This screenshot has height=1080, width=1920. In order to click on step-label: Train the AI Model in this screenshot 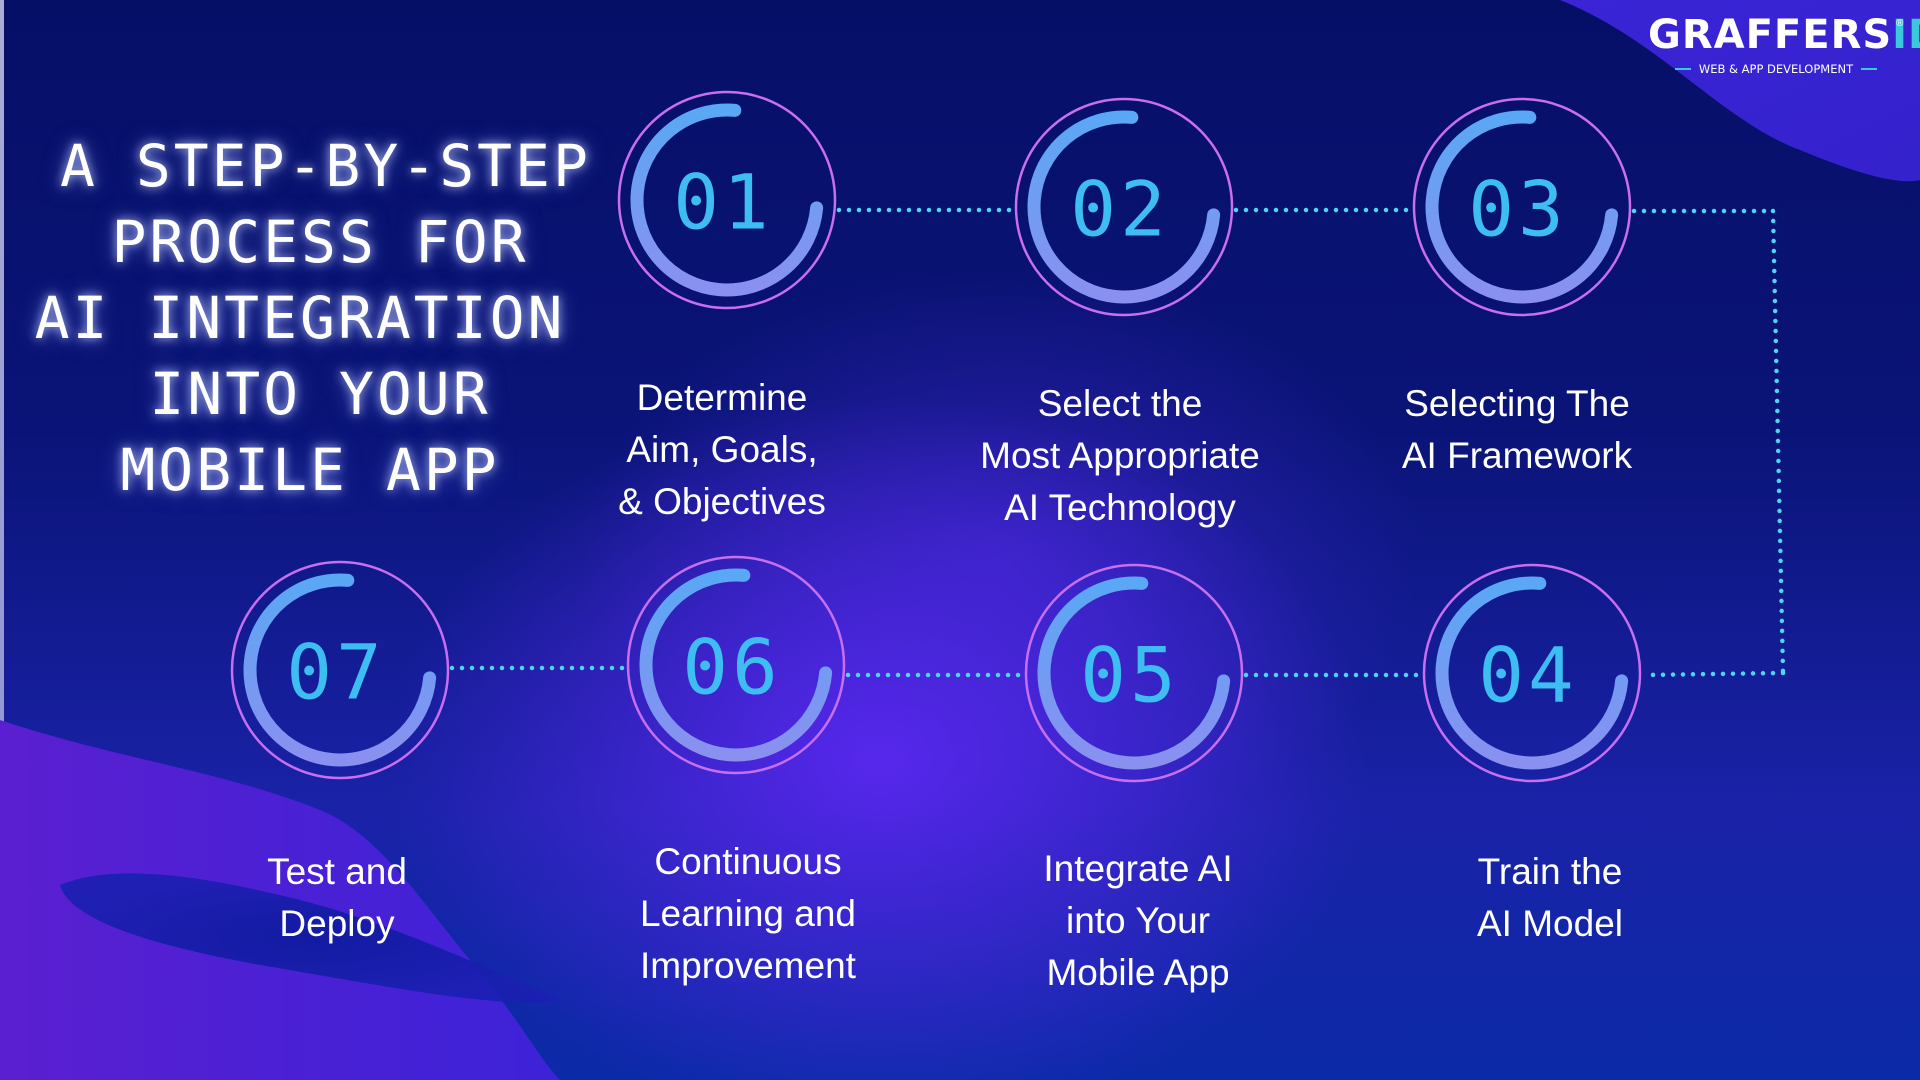, I will do `click(1550, 898)`.